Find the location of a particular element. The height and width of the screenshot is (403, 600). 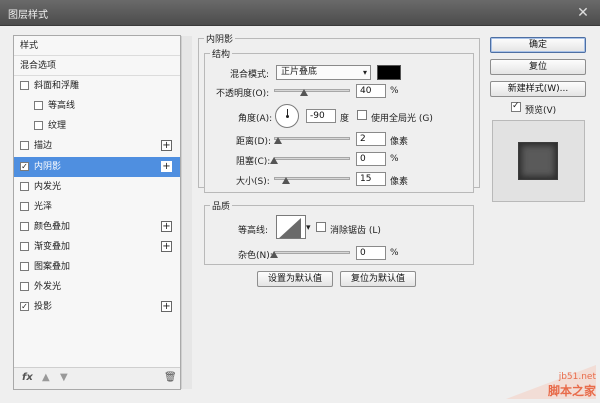

style-preview is located at coordinates (538, 161).